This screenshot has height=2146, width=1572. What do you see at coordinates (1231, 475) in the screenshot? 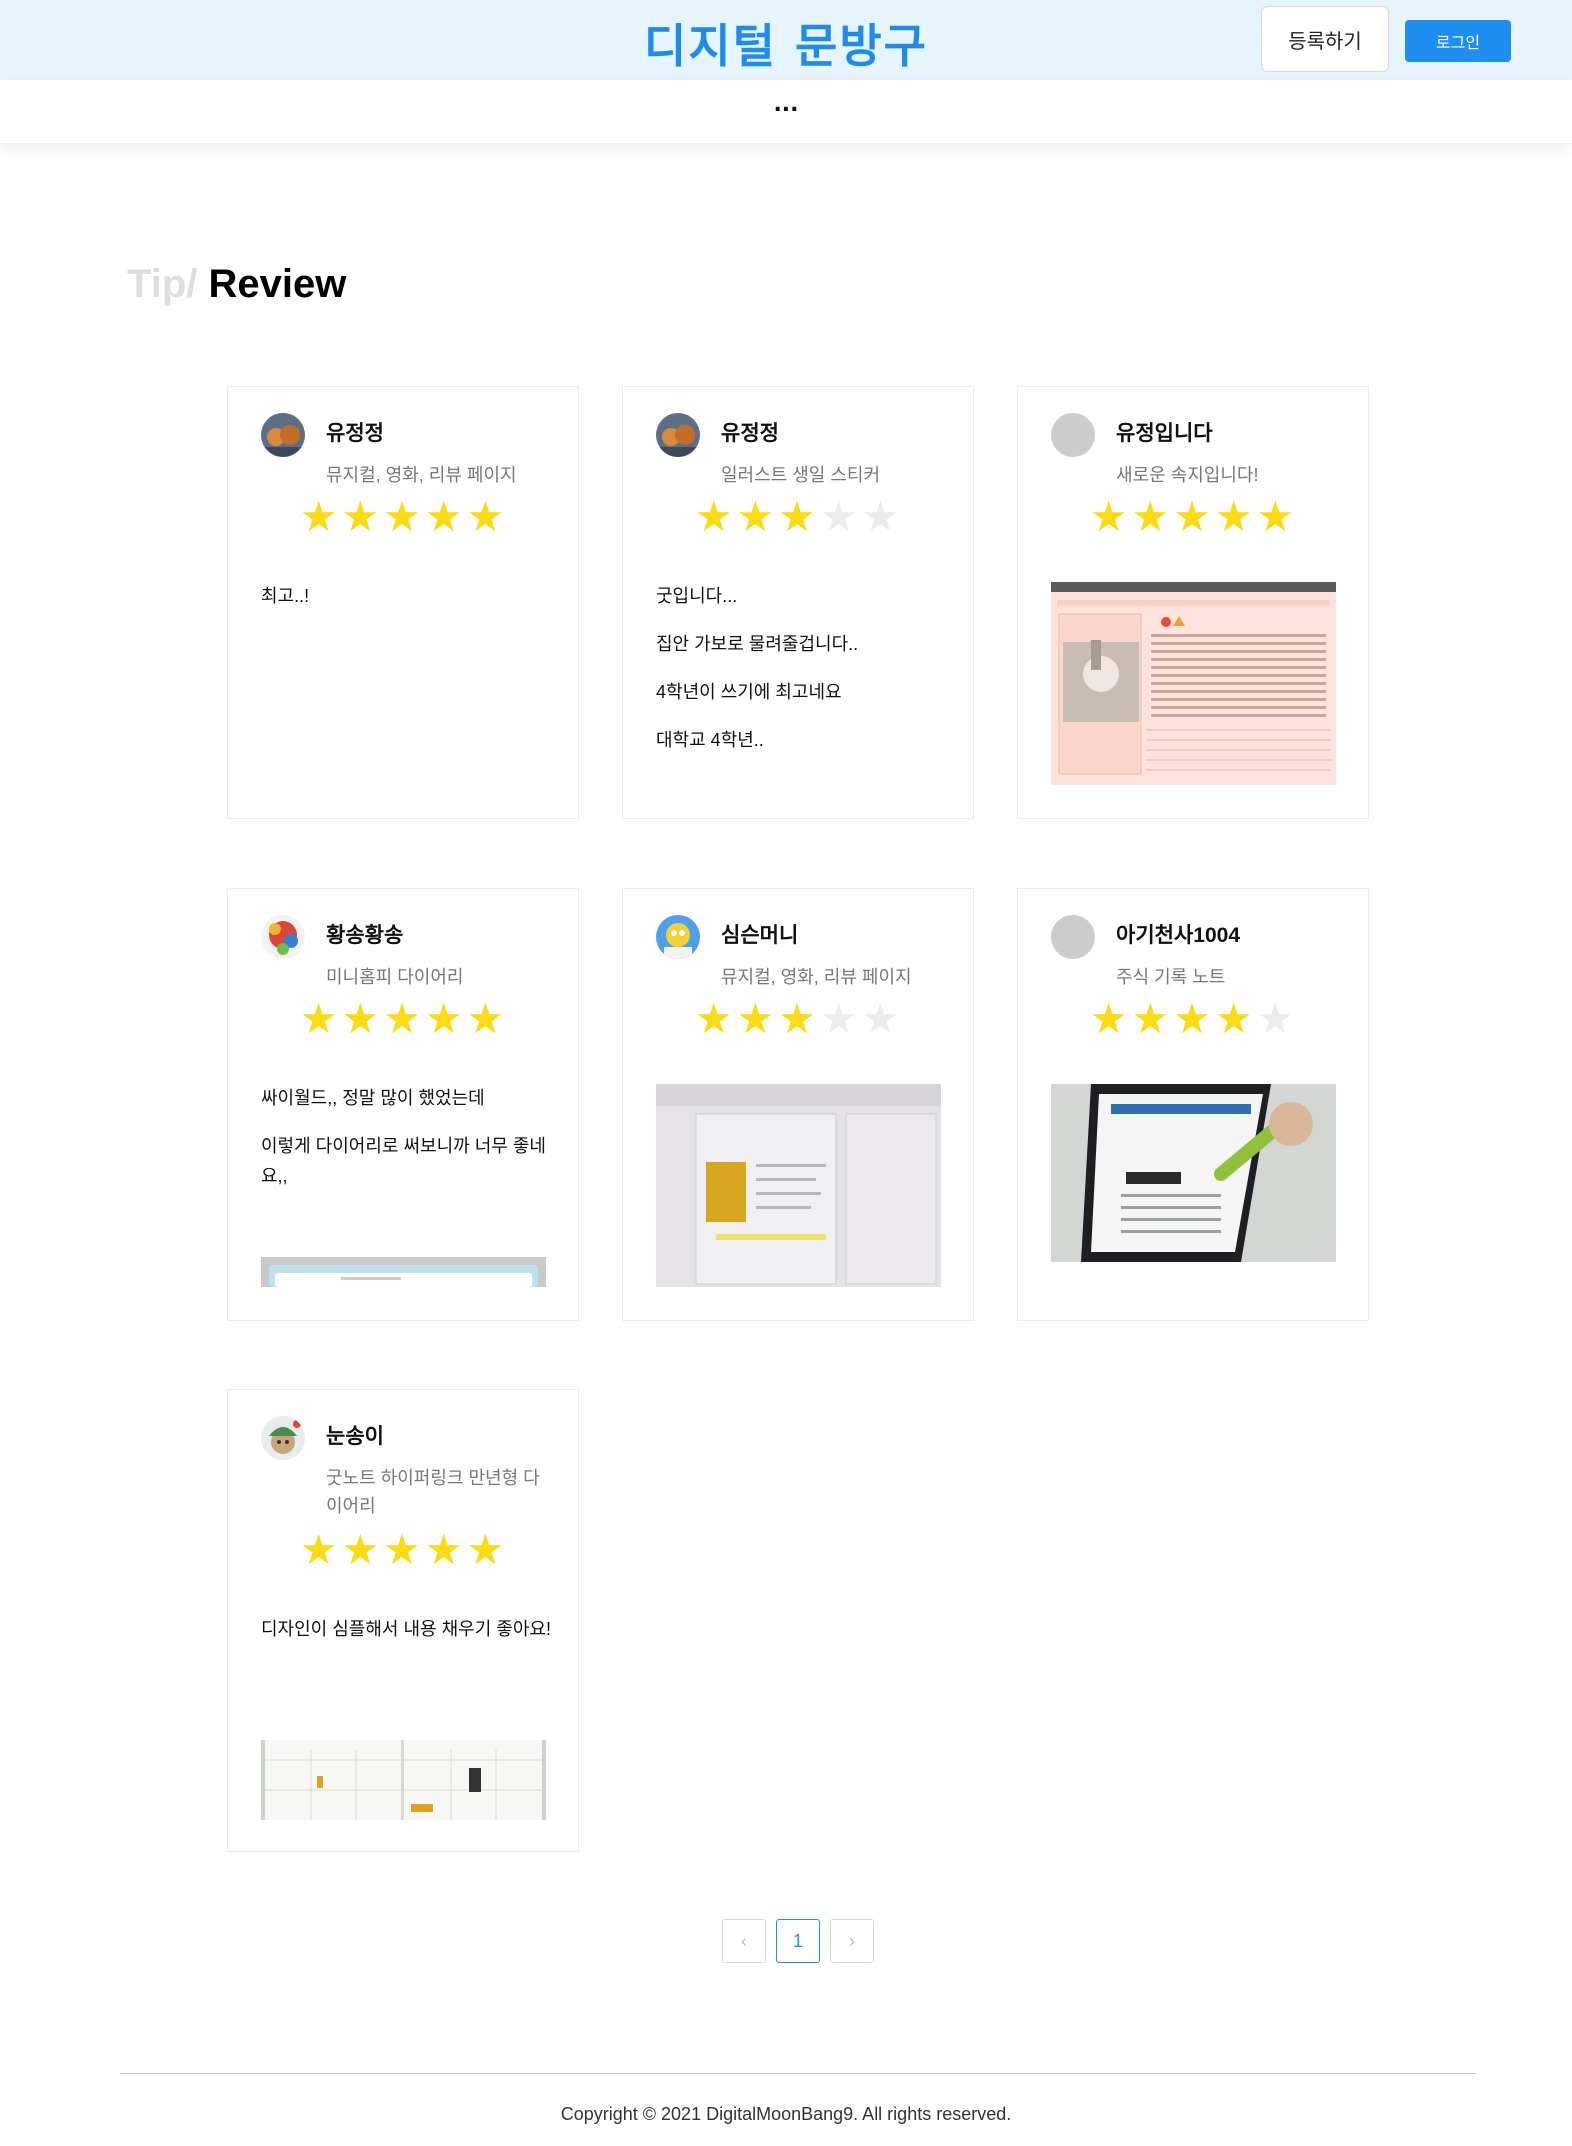
I see `product-name: 새로운 속지입니다!` at bounding box center [1231, 475].